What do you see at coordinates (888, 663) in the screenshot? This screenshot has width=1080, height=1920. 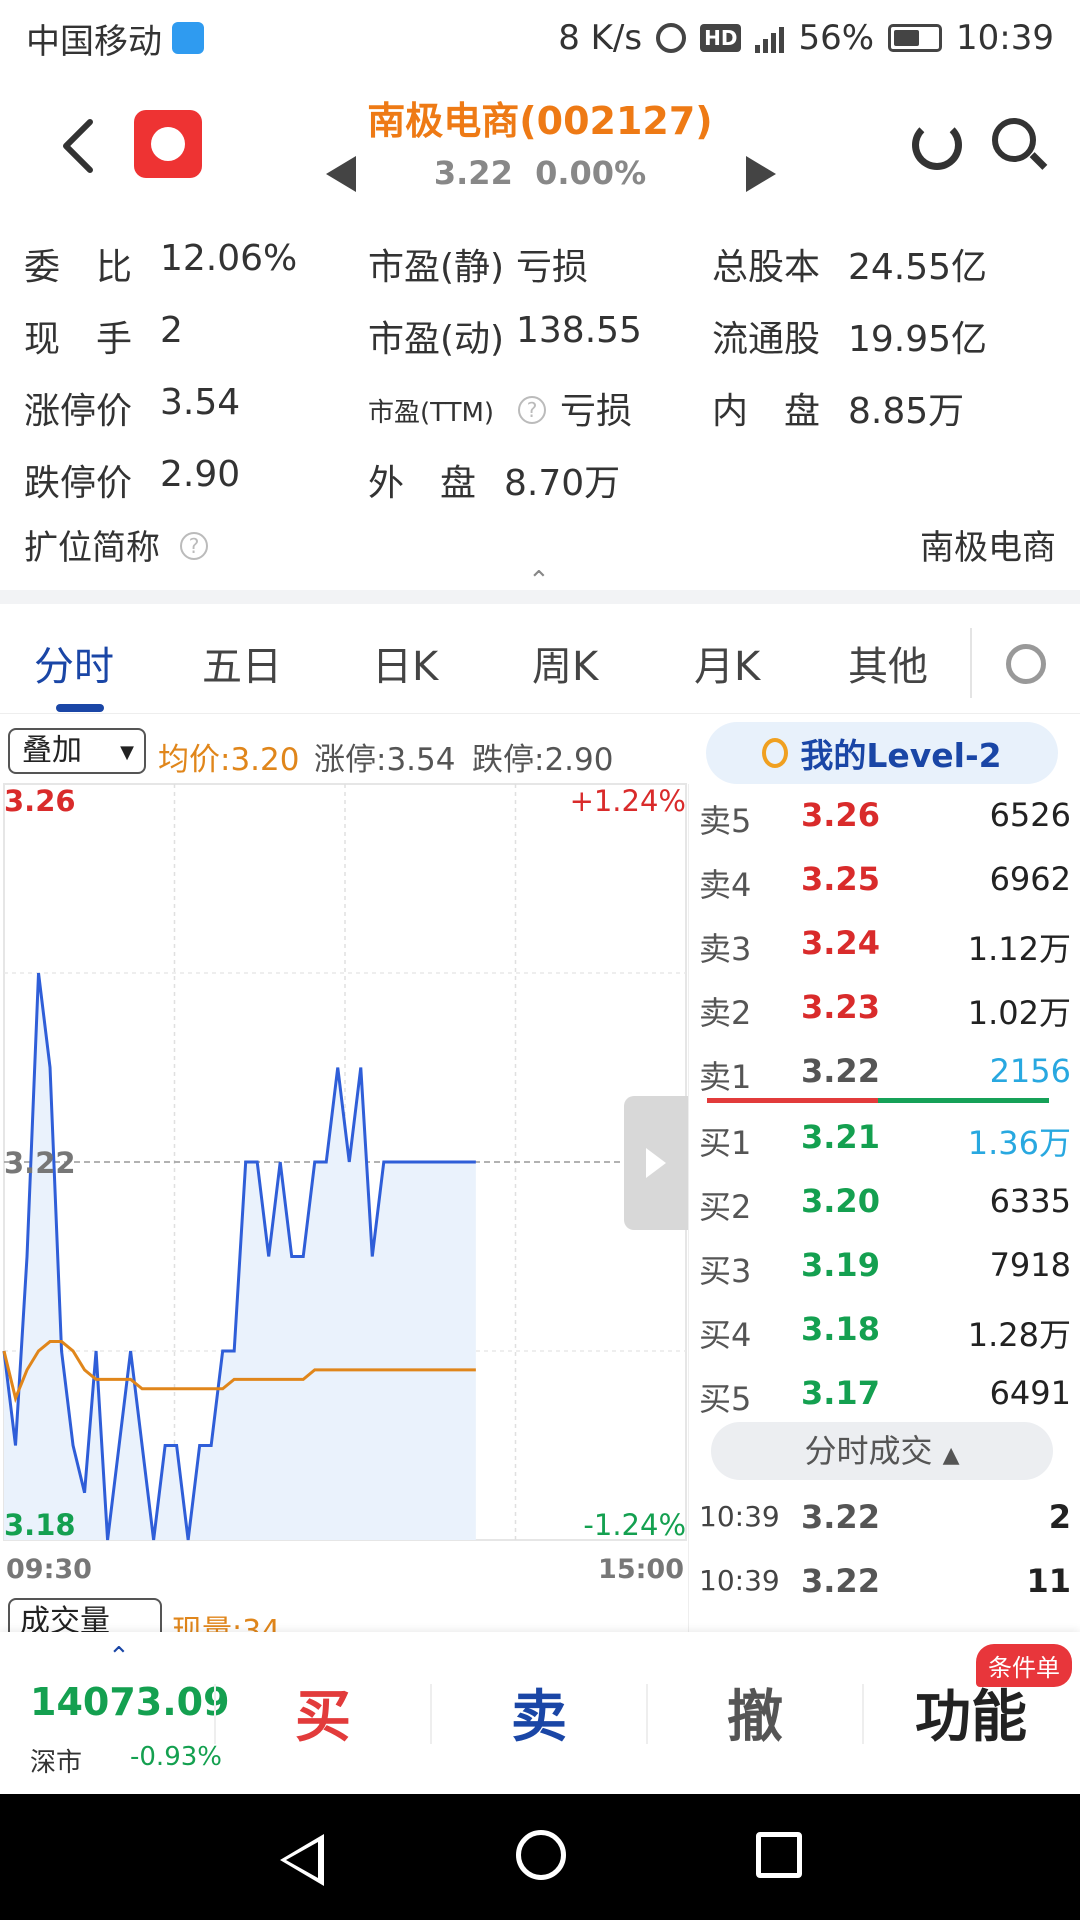 I see `tab-other: 其他` at bounding box center [888, 663].